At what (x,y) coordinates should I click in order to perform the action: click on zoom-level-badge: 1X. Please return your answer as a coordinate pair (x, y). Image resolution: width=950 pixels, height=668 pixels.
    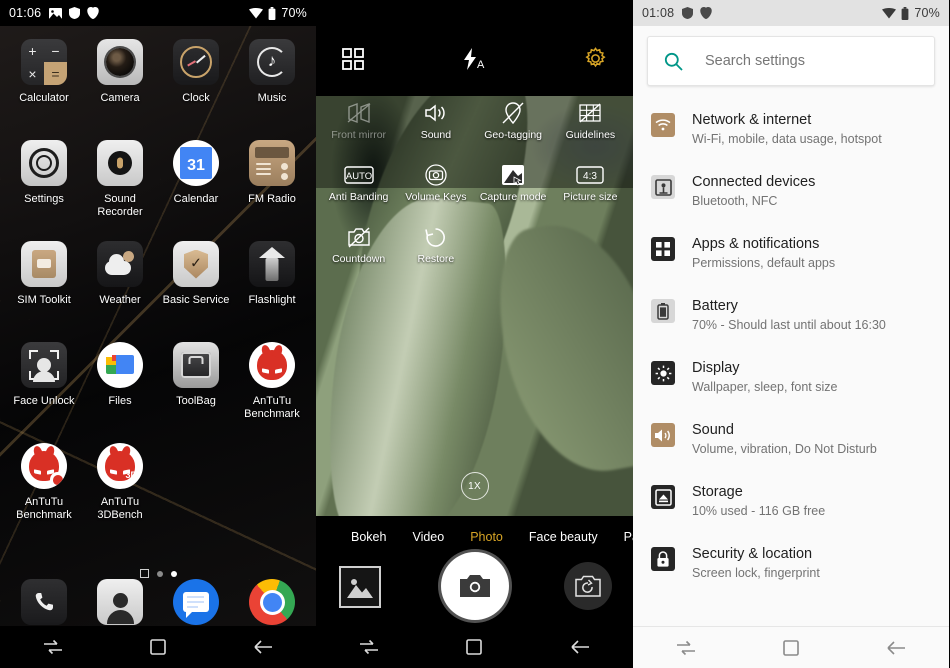
    Looking at the image, I should click on (474, 486).